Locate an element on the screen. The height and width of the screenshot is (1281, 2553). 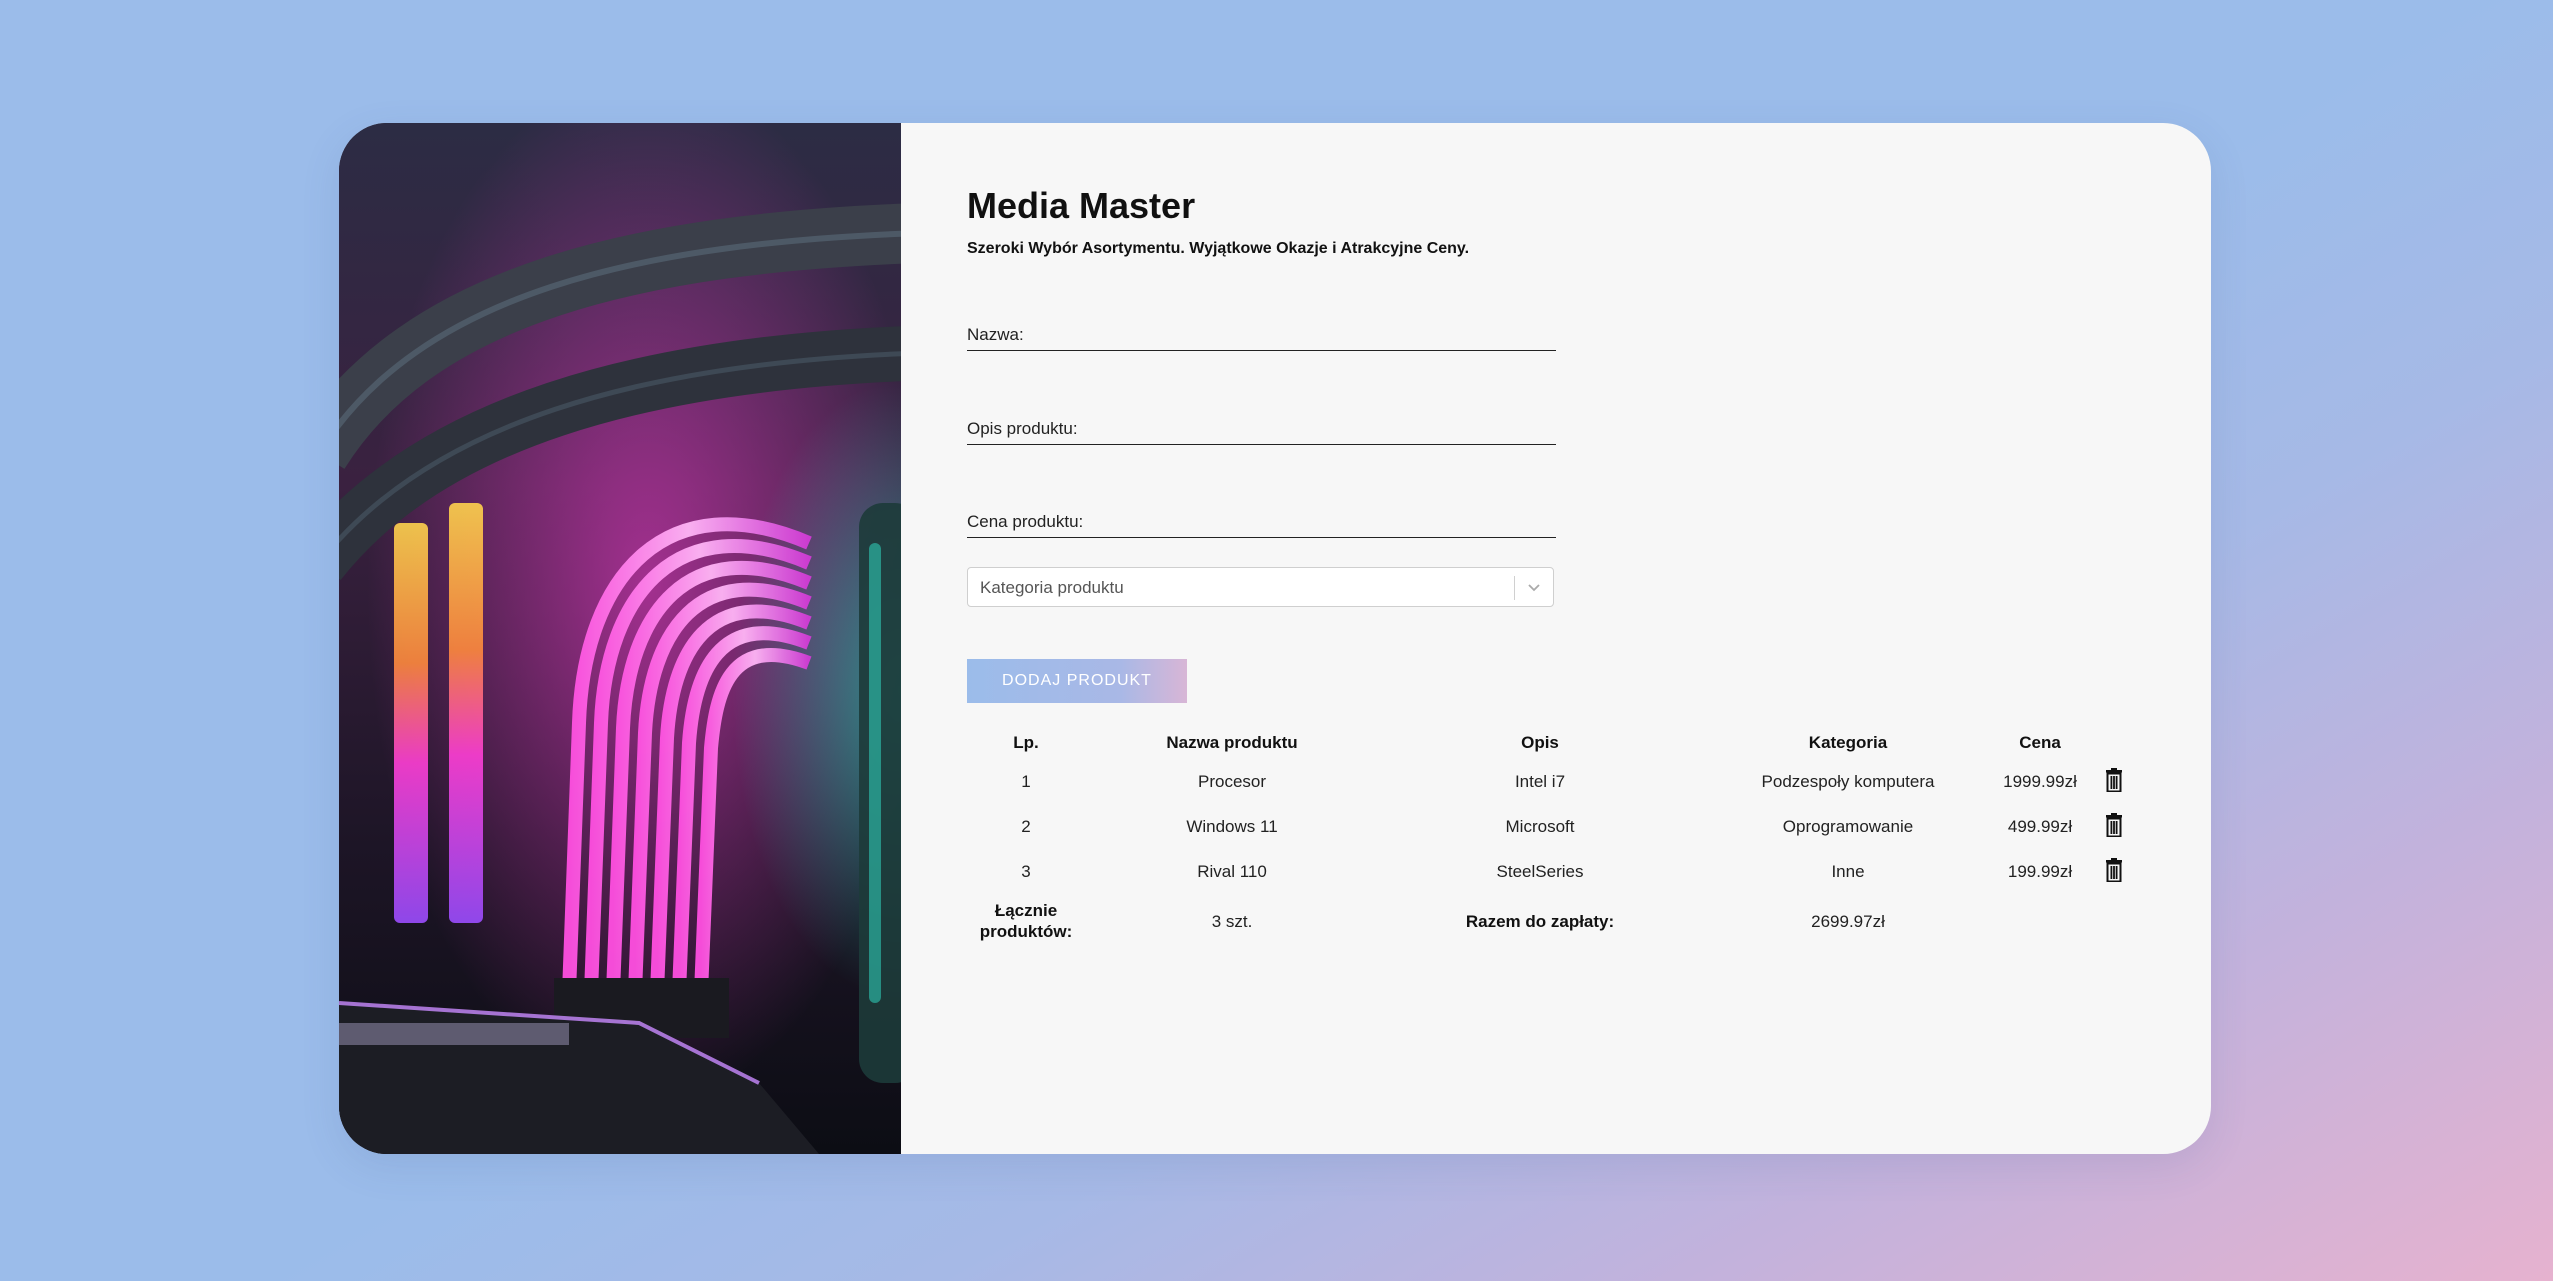
header-category: Kategoria is located at coordinates (1848, 742).